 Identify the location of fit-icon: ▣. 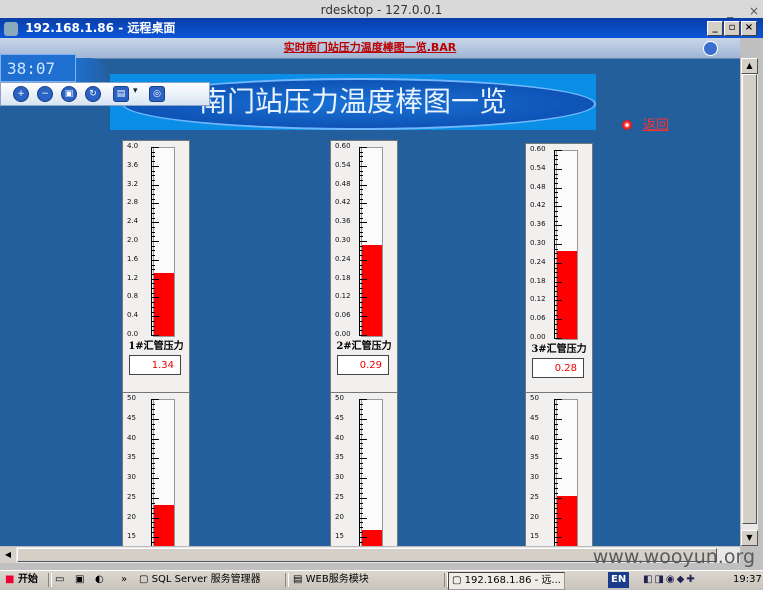
(69, 94).